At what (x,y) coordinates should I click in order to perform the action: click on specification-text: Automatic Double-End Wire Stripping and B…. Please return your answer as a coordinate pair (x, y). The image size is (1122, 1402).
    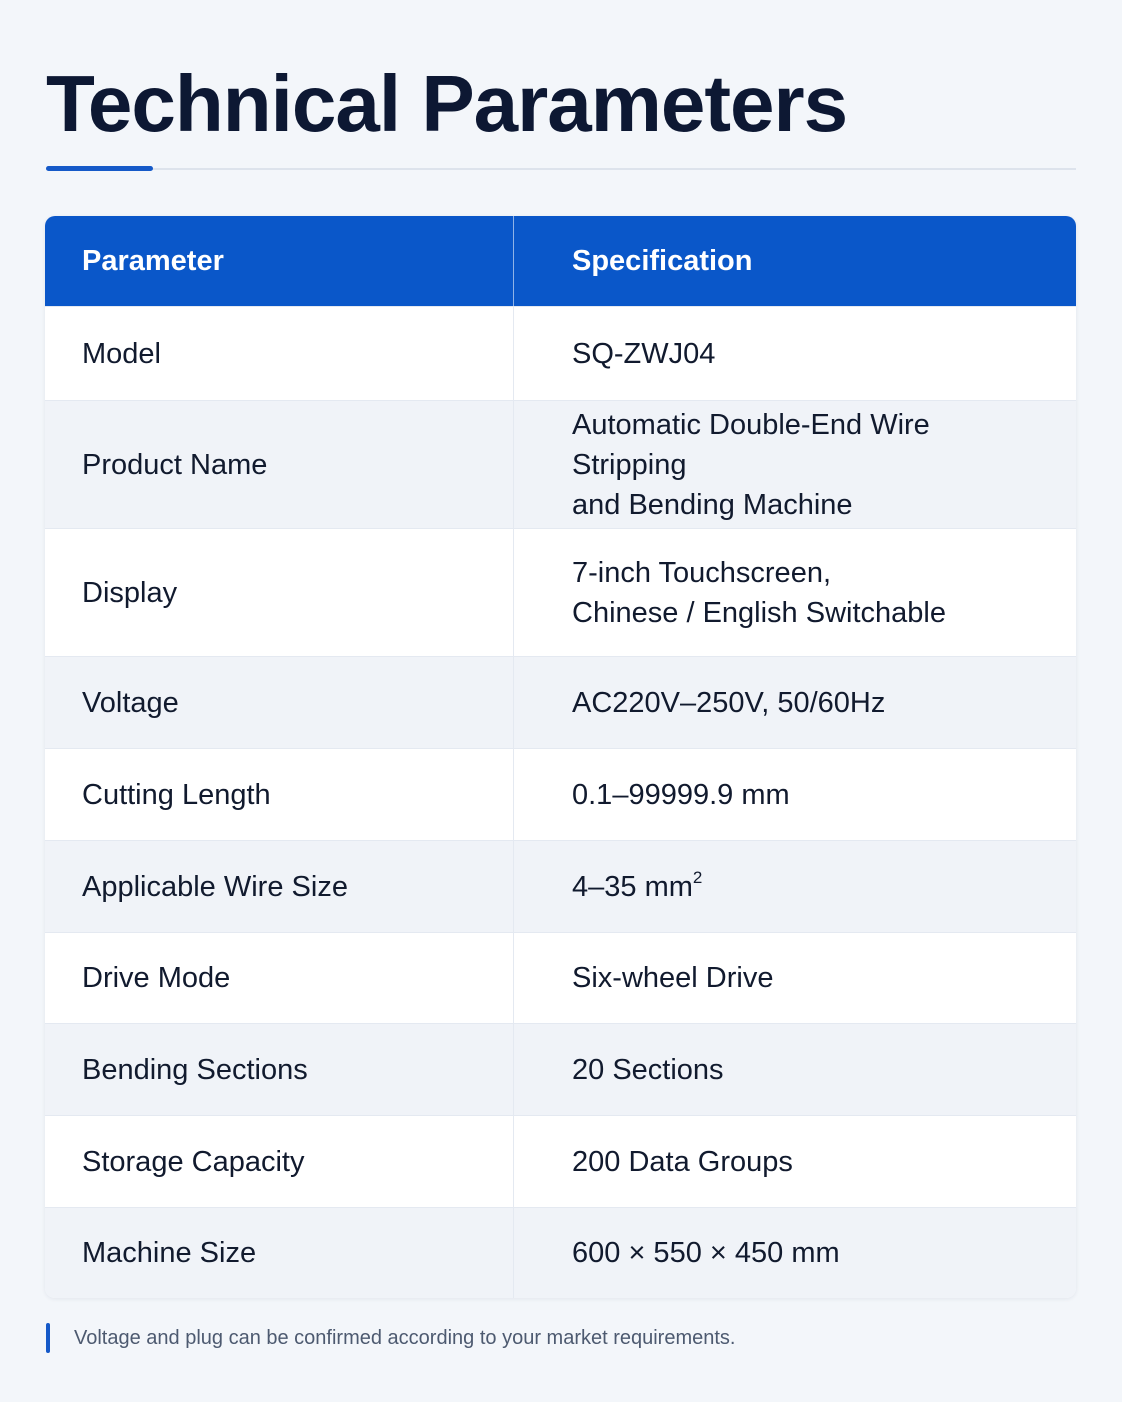
    Looking at the image, I should click on (809, 465).